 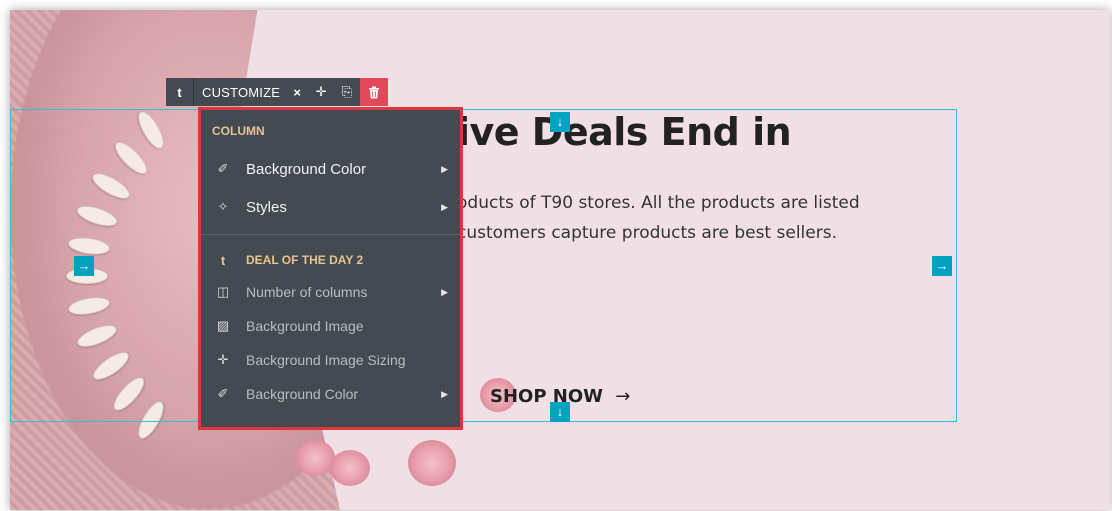 What do you see at coordinates (560, 412) in the screenshot?
I see `resize-handle-bottom: ↓` at bounding box center [560, 412].